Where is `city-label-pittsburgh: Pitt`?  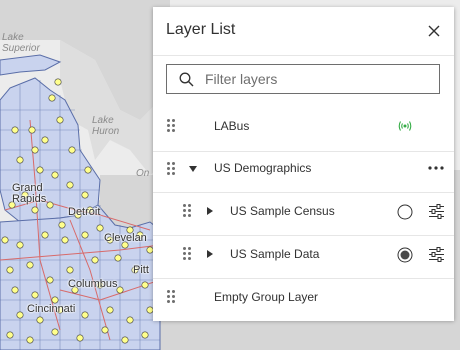
city-label-pittsburgh: Pitt is located at coordinates (141, 270).